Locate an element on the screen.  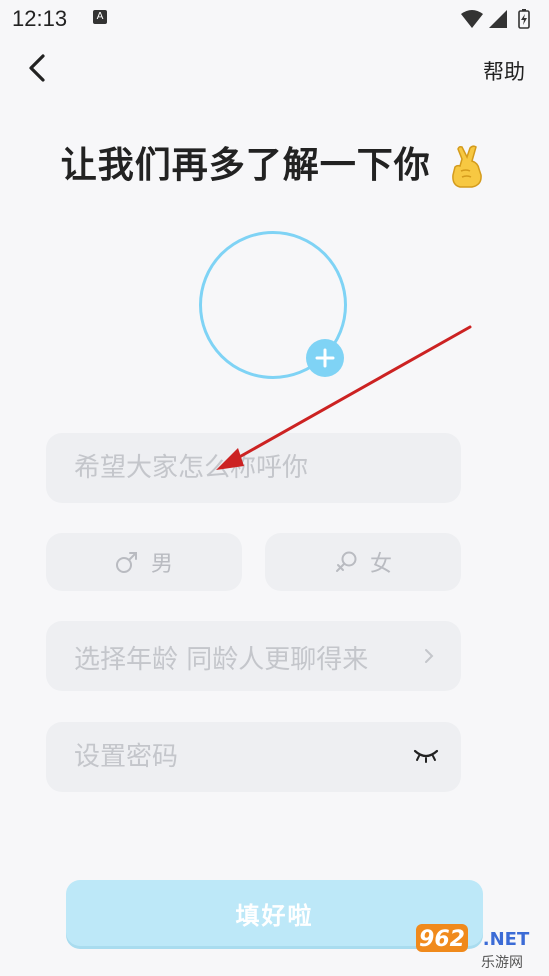
password-input is located at coordinates (253, 757).